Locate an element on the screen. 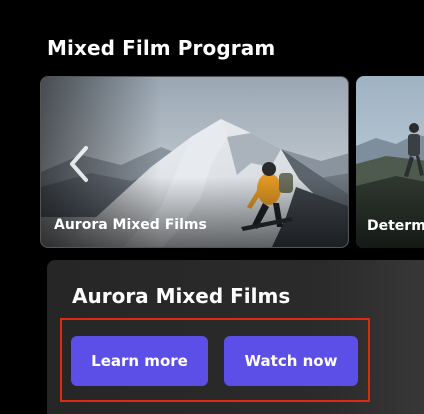 The image size is (424, 414). learn-more-button: Learn more is located at coordinates (139, 361).